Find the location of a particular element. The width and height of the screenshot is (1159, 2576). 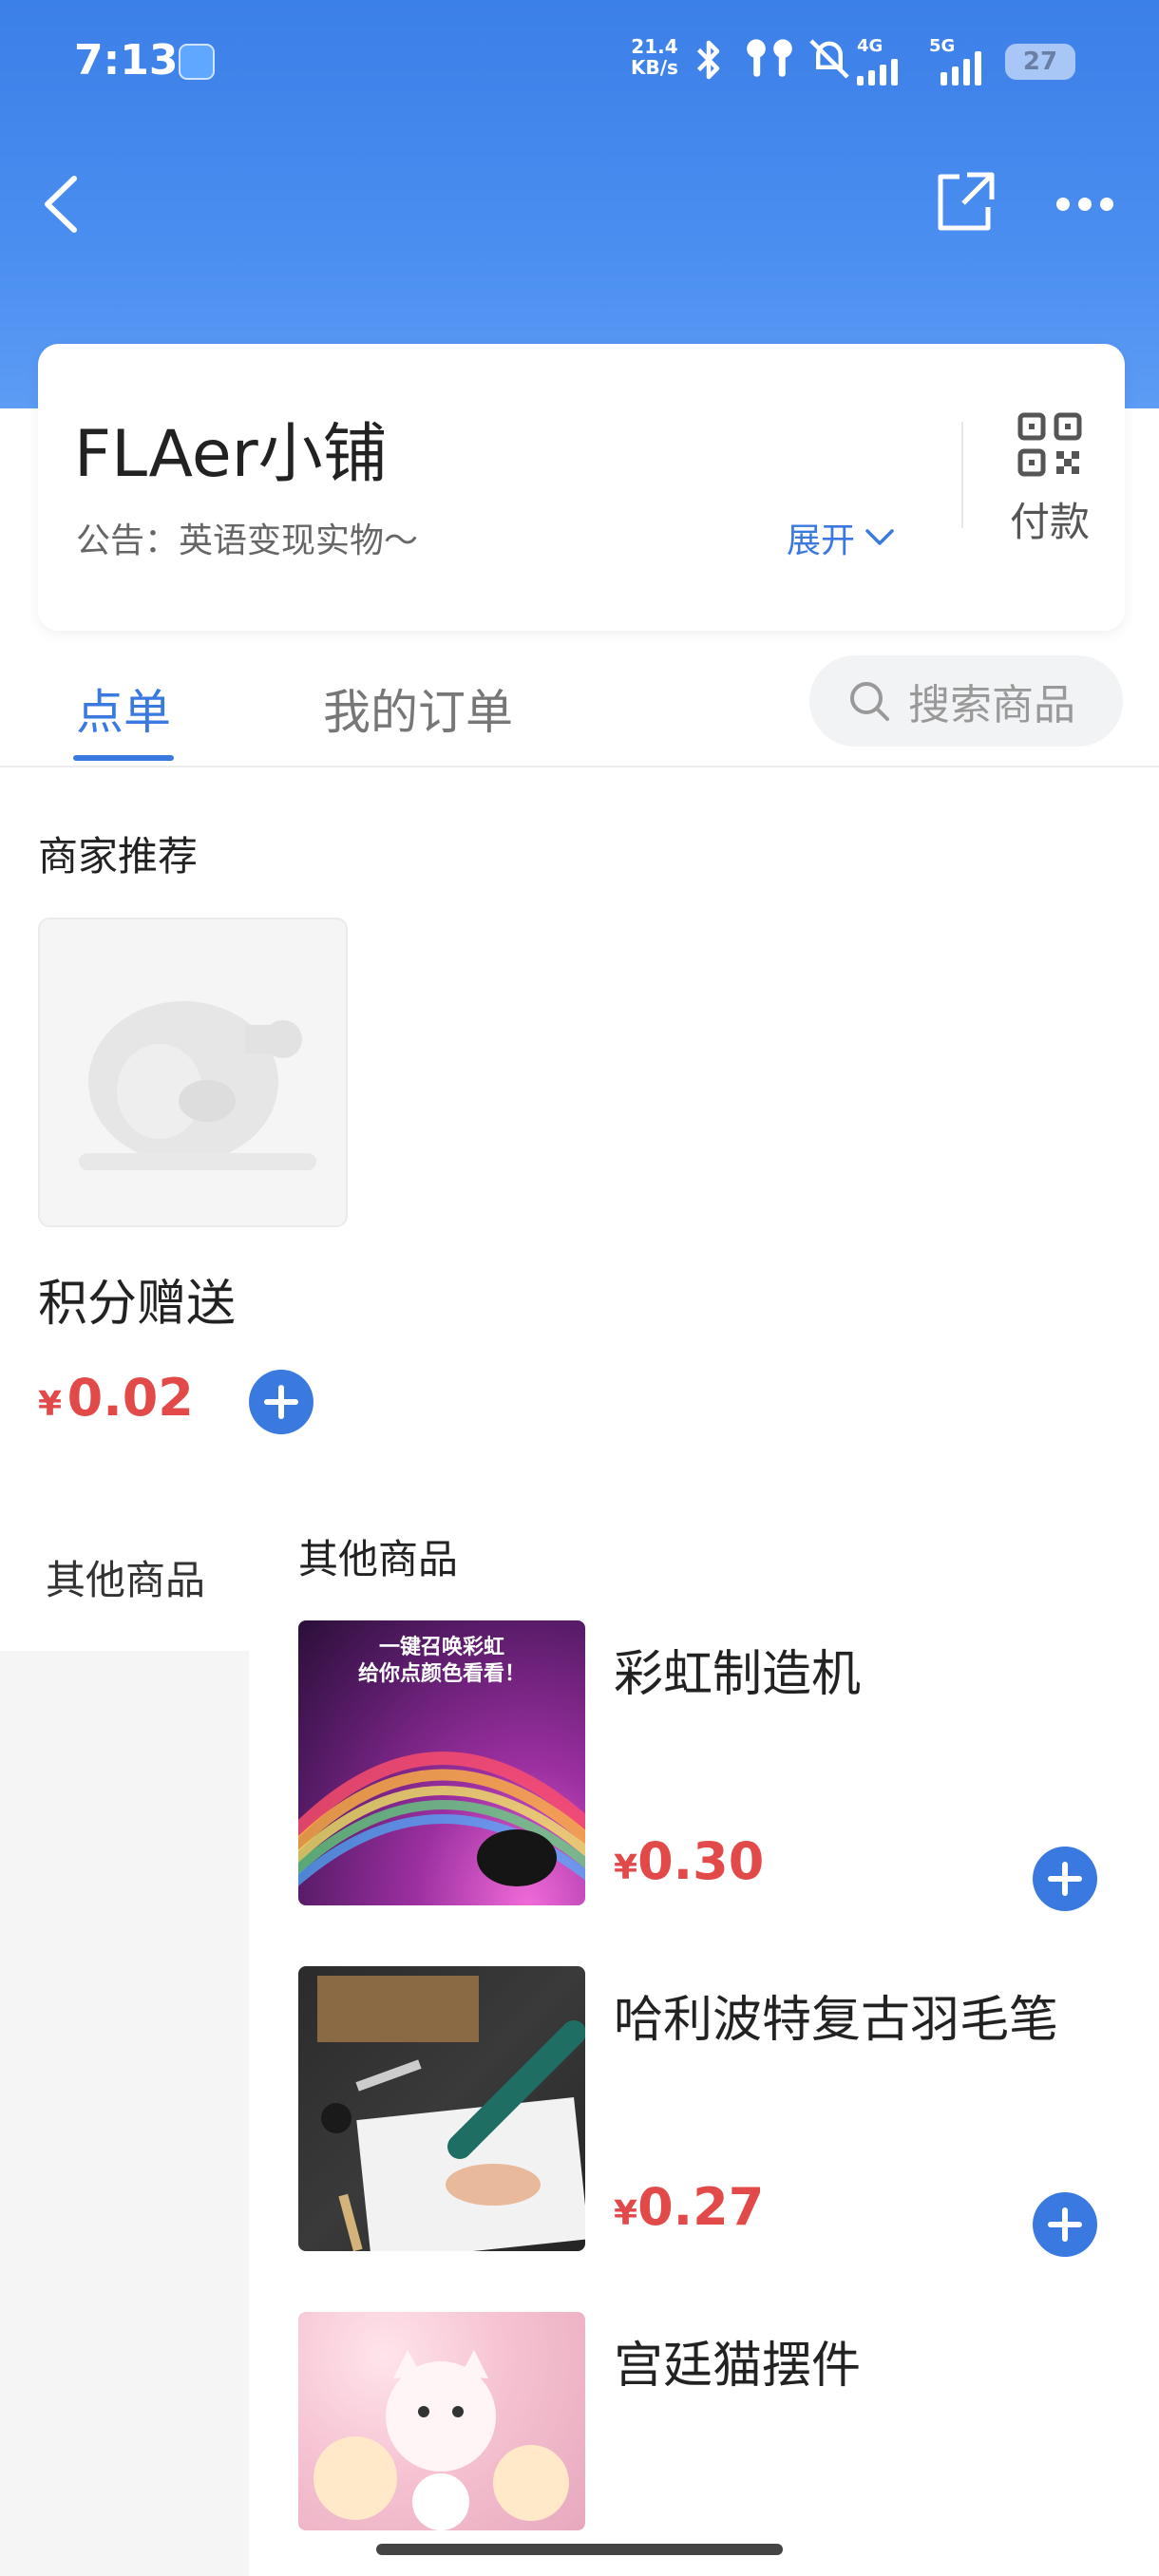

mute-bell-icon is located at coordinates (829, 60).